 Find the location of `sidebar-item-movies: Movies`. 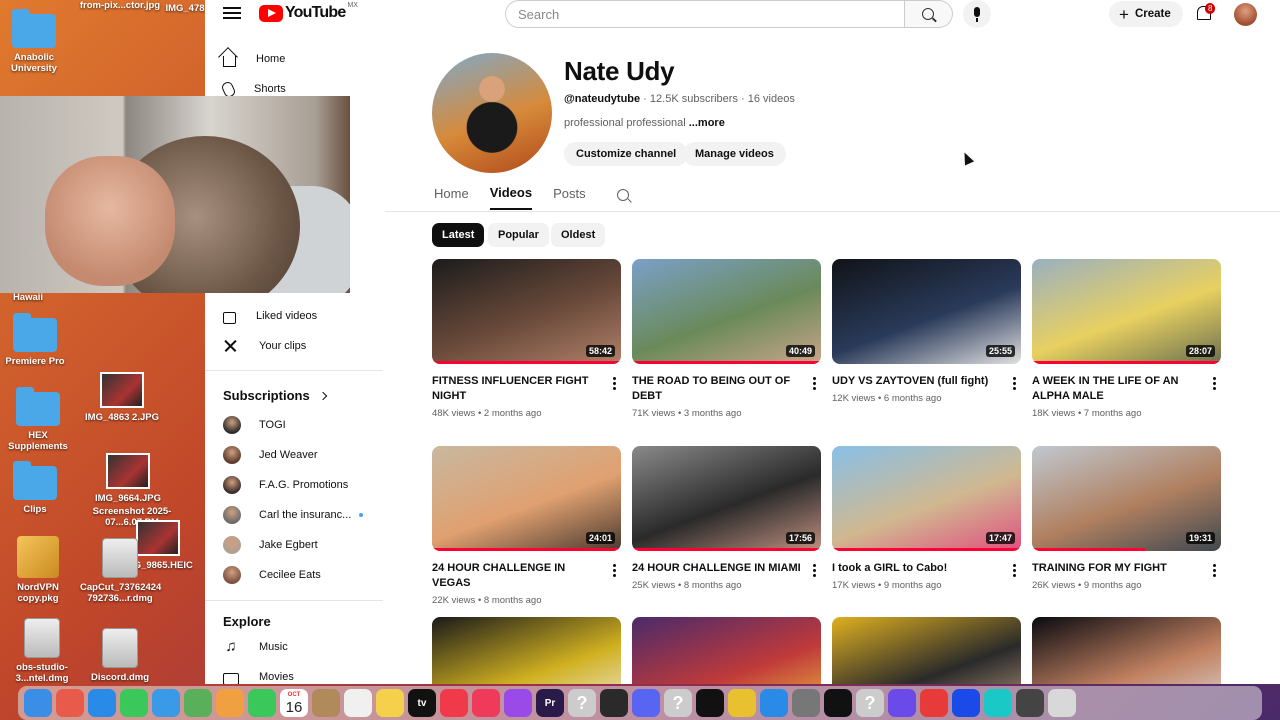

sidebar-item-movies: Movies is located at coordinates (258, 675).